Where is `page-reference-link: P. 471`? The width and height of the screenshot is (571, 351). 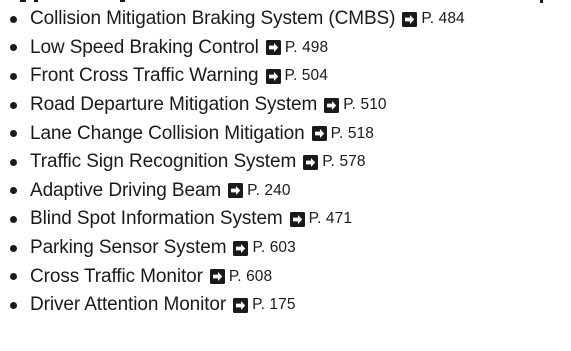
page-reference-link: P. 471 is located at coordinates (330, 219).